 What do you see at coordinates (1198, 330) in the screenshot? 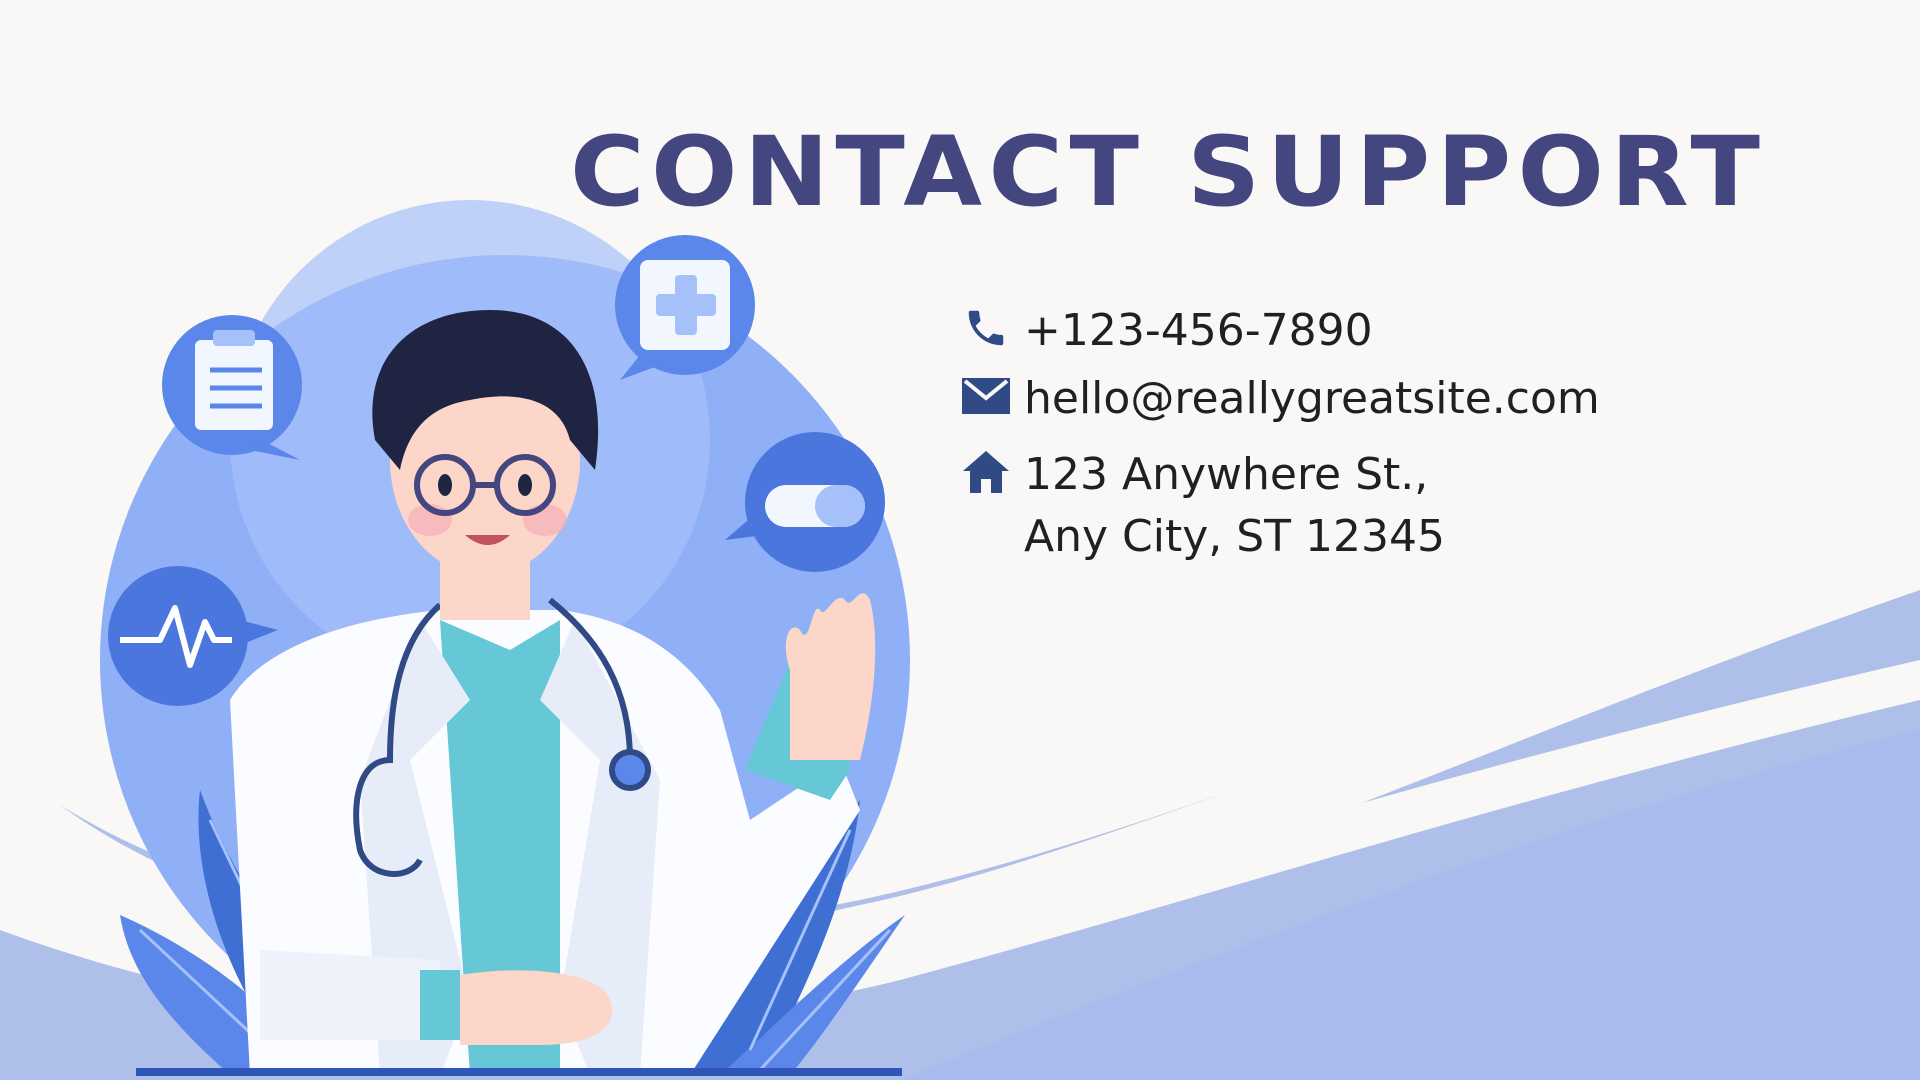
I see `phone-number: +123-456-7890` at bounding box center [1198, 330].